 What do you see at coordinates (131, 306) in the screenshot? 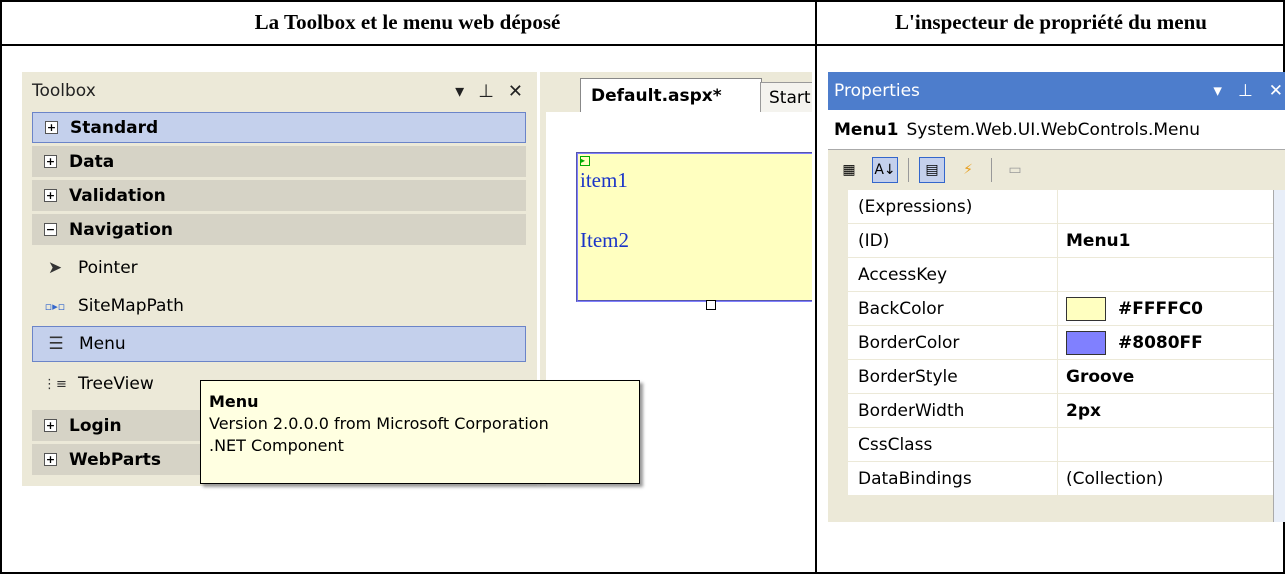
I see `tool-label: SiteMapPath` at bounding box center [131, 306].